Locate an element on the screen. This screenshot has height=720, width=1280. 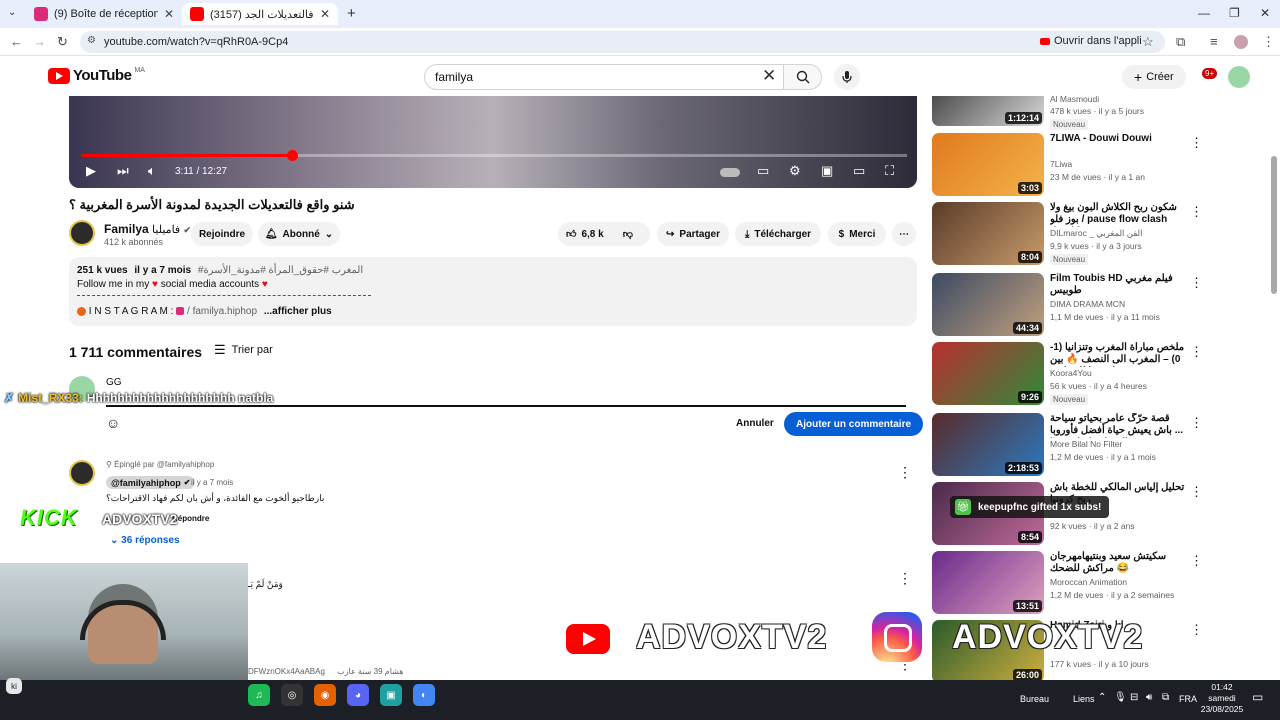
emoji-picker-icon: ☺ is located at coordinates (113, 423).